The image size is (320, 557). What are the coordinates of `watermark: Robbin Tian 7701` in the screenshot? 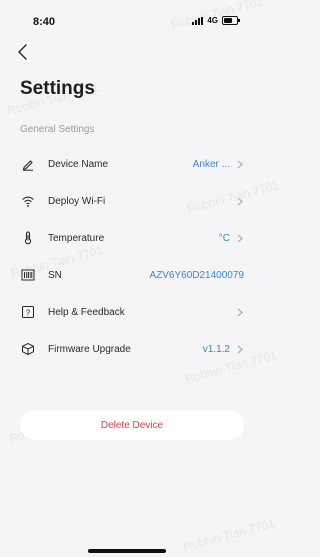 It's located at (229, 535).